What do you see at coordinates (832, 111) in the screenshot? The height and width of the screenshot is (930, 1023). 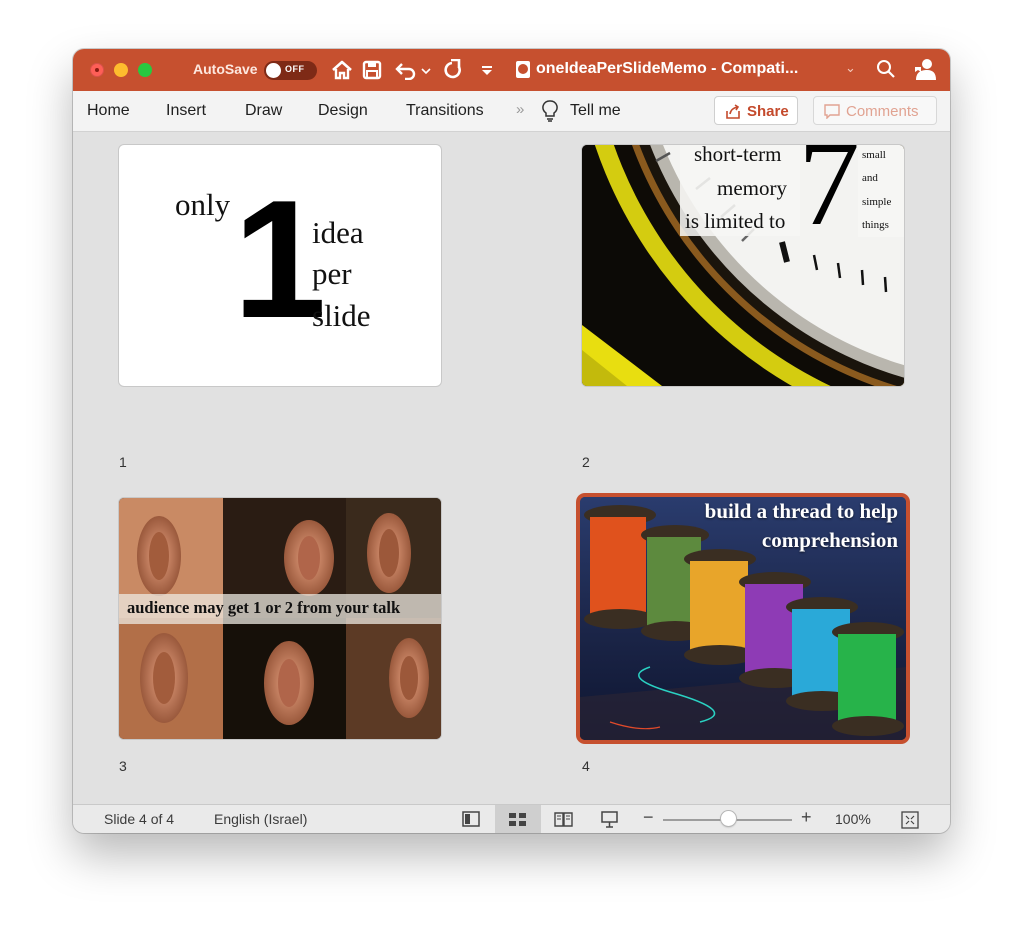 I see `comment-icon` at bounding box center [832, 111].